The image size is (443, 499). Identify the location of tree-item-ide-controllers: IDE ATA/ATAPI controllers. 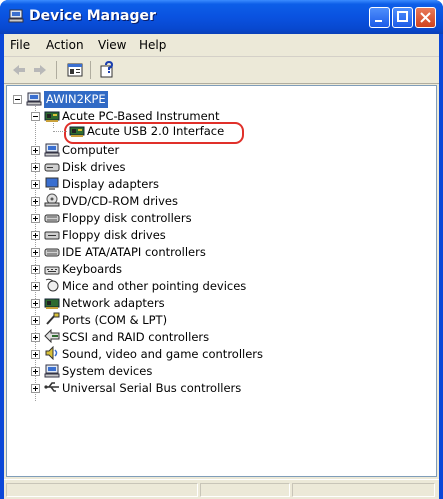
(181, 252).